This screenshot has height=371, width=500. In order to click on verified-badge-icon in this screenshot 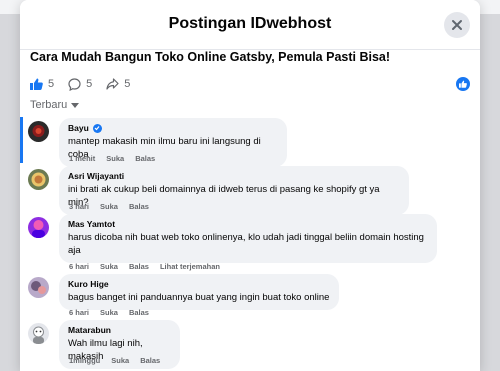, I will do `click(97, 128)`.